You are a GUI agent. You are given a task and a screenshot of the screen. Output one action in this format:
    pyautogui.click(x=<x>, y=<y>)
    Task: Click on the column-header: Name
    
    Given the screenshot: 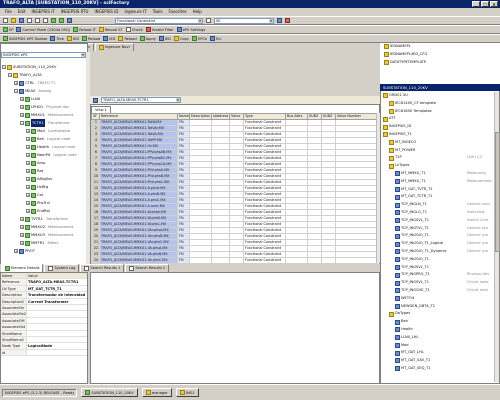 What is the action you would take?
    pyautogui.click(x=183, y=116)
    